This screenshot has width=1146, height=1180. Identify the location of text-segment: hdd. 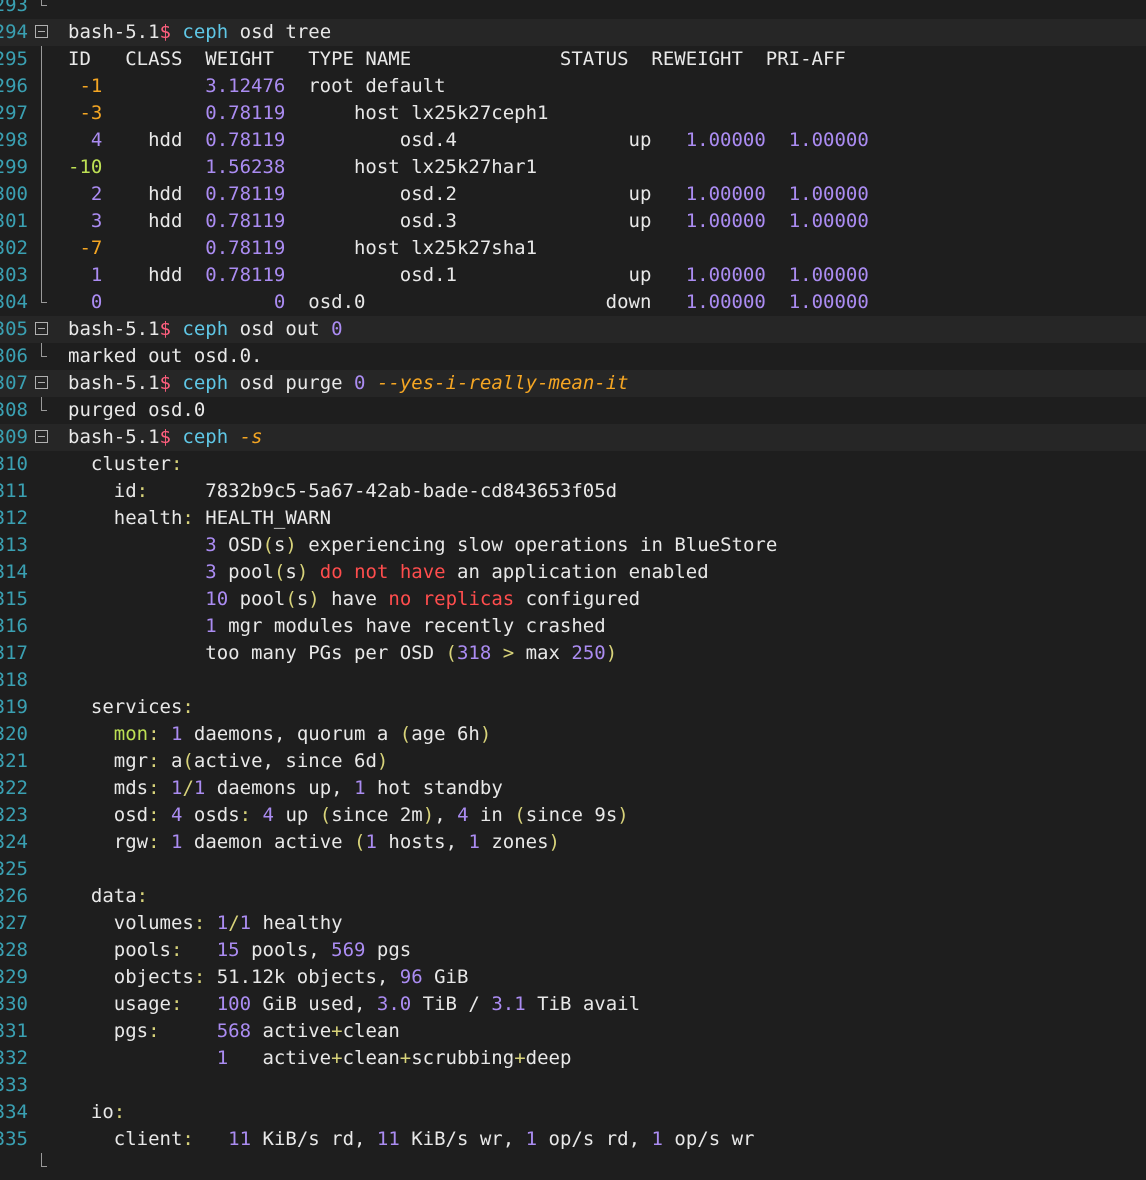
(154, 221).